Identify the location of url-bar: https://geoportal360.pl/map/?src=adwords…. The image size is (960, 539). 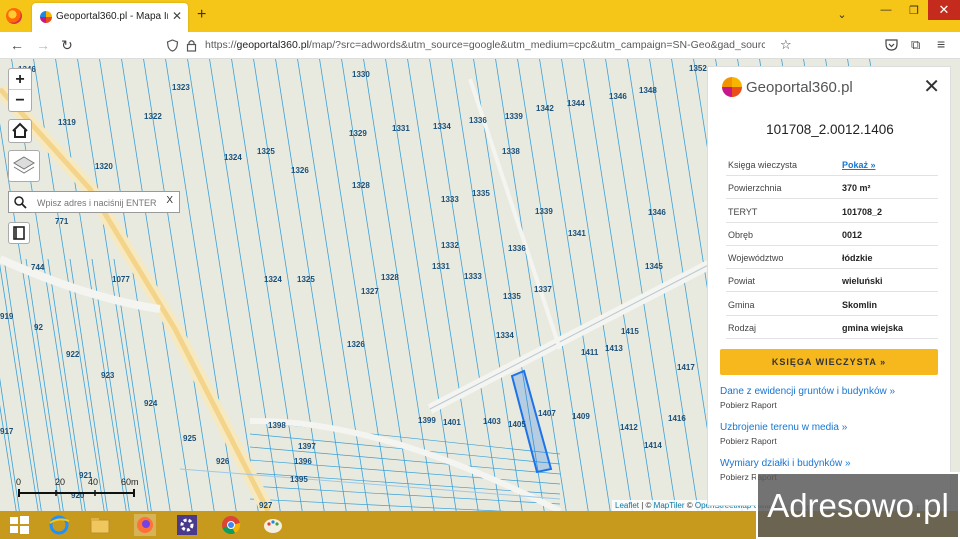
(480, 45).